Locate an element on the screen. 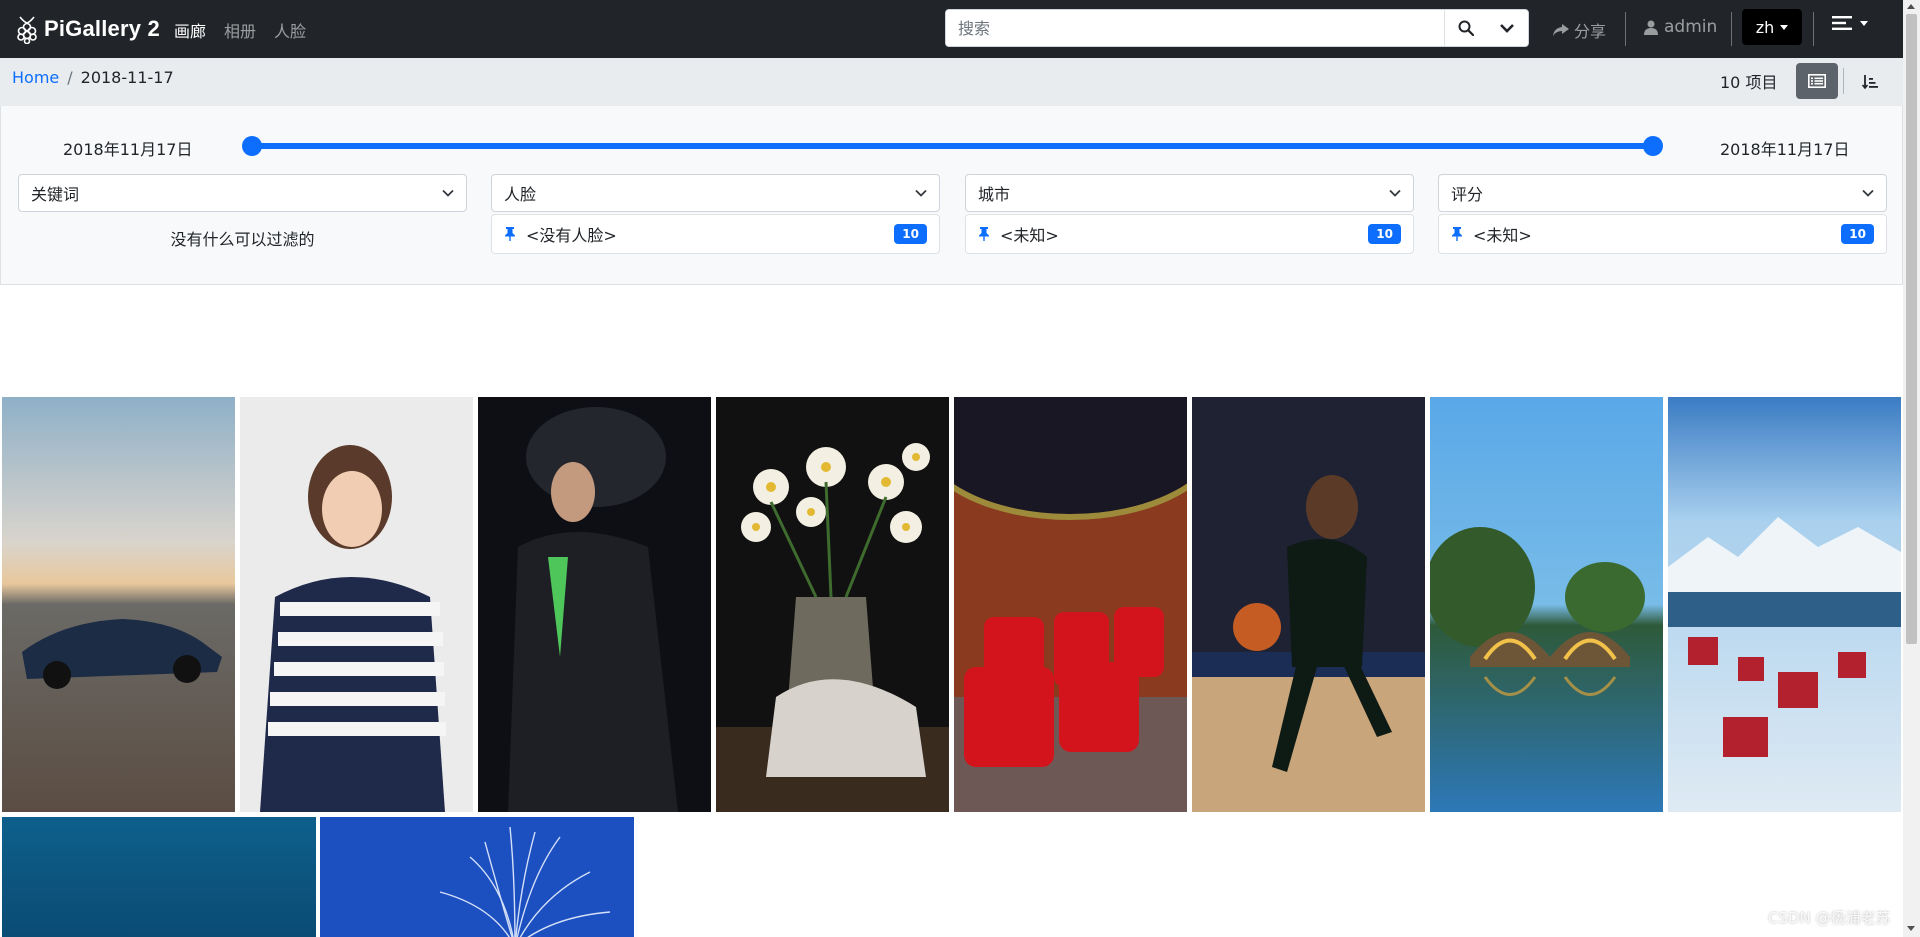 Image resolution: width=1920 pixels, height=937 pixels. photo-basketball-player is located at coordinates (1308, 604).